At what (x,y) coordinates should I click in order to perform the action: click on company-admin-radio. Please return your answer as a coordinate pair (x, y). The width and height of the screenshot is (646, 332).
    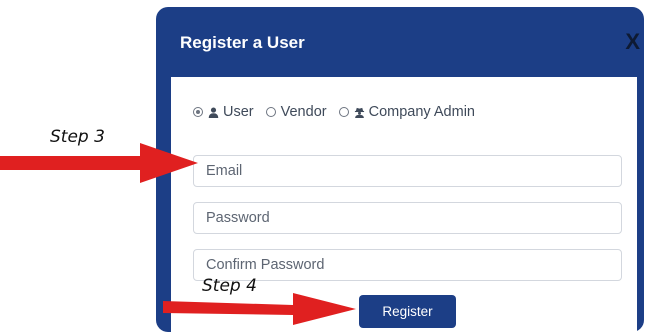
    Looking at the image, I should click on (343, 112).